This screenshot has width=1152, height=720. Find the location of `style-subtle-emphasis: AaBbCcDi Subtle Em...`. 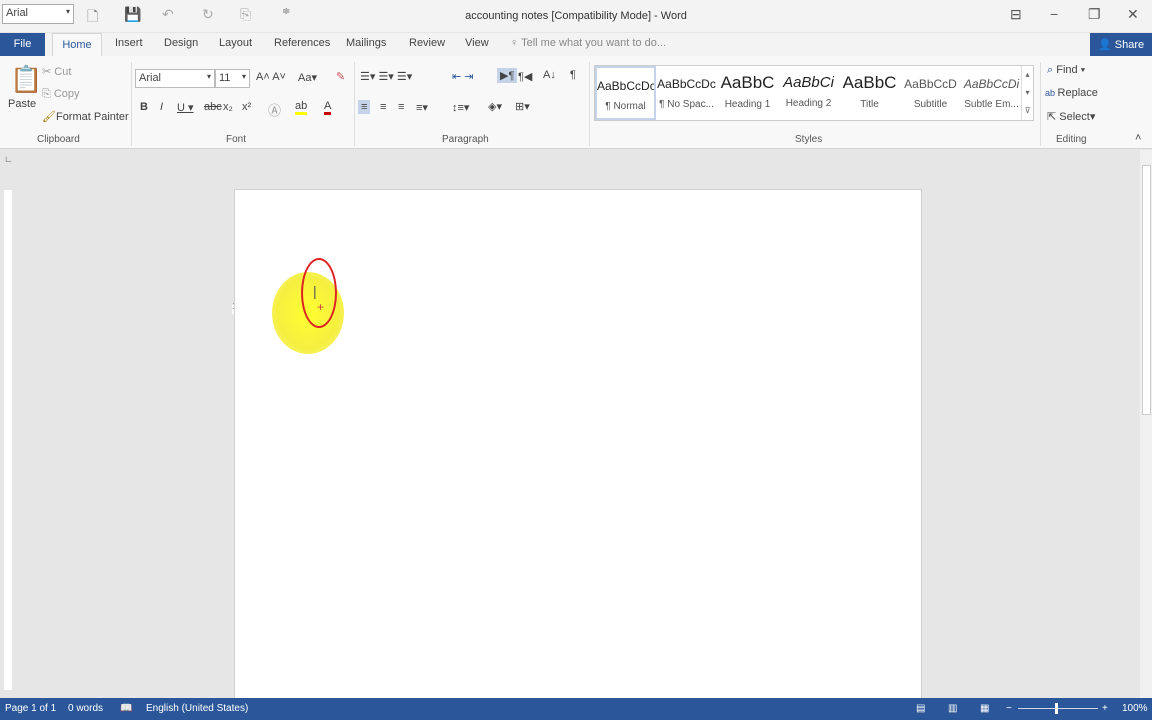

style-subtle-emphasis: AaBbCcDi Subtle Em... is located at coordinates (991, 93).